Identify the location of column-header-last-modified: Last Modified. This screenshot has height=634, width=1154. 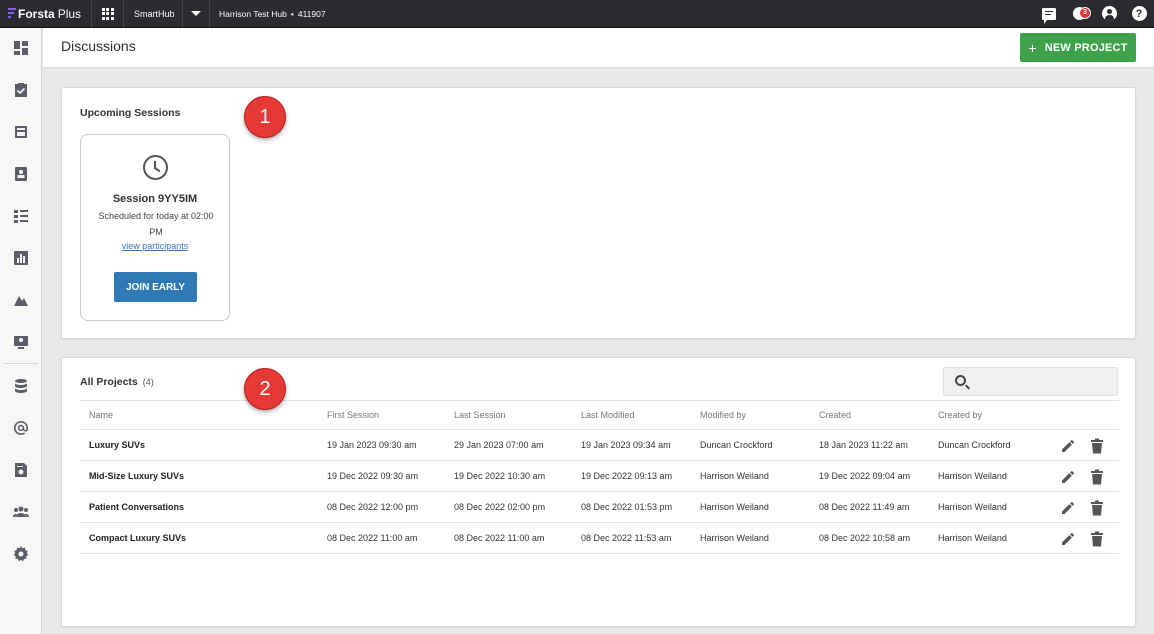
(608, 415).